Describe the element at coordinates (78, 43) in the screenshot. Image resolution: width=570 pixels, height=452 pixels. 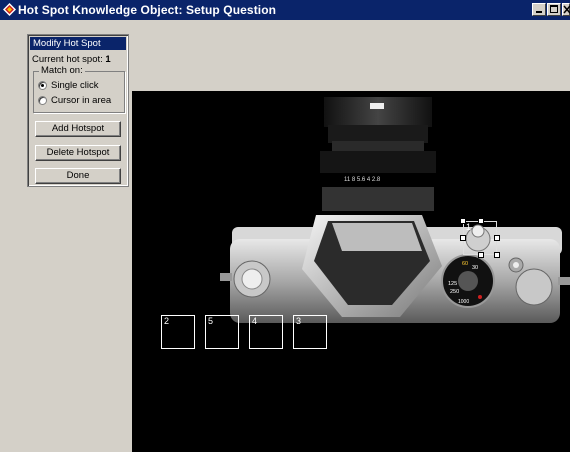
I see `panel-header: Modify Hot Spot` at that location.